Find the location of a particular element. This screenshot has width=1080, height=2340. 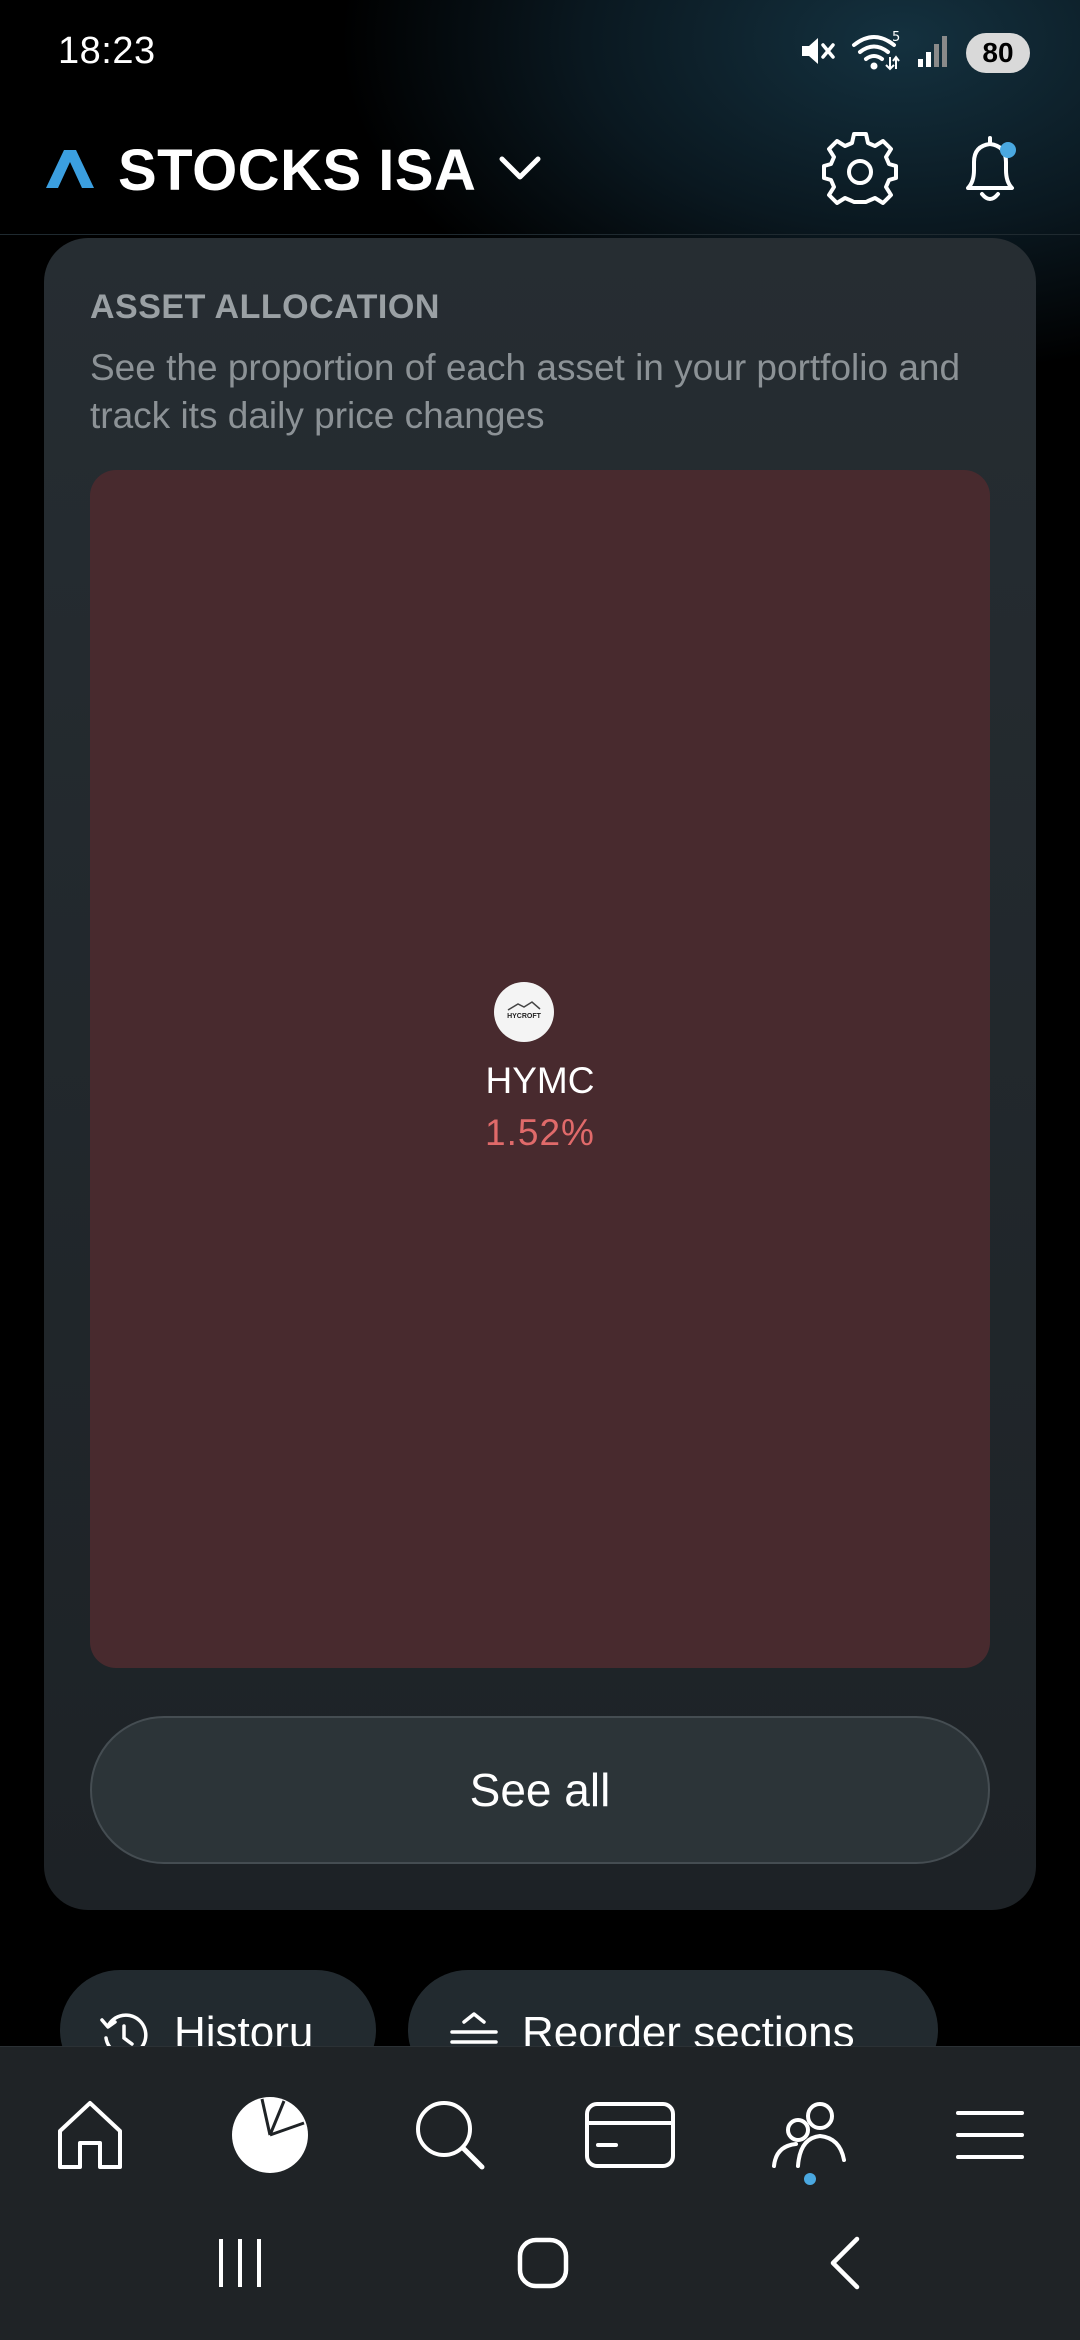

nav-social is located at coordinates (810, 2137).